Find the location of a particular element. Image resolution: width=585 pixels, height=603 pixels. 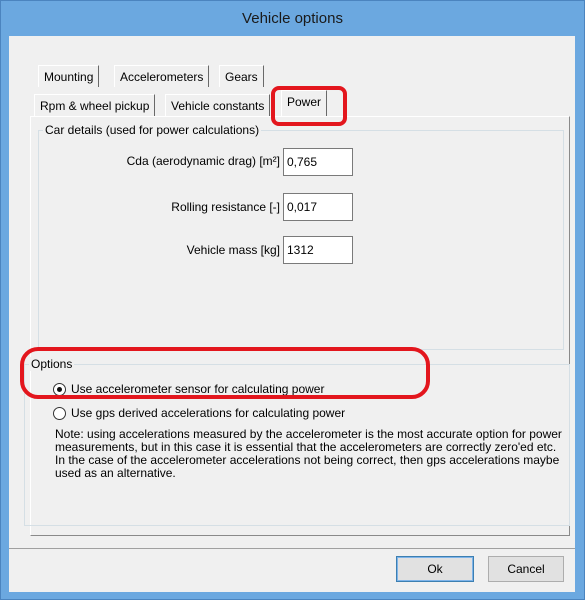

cda-input is located at coordinates (318, 162).